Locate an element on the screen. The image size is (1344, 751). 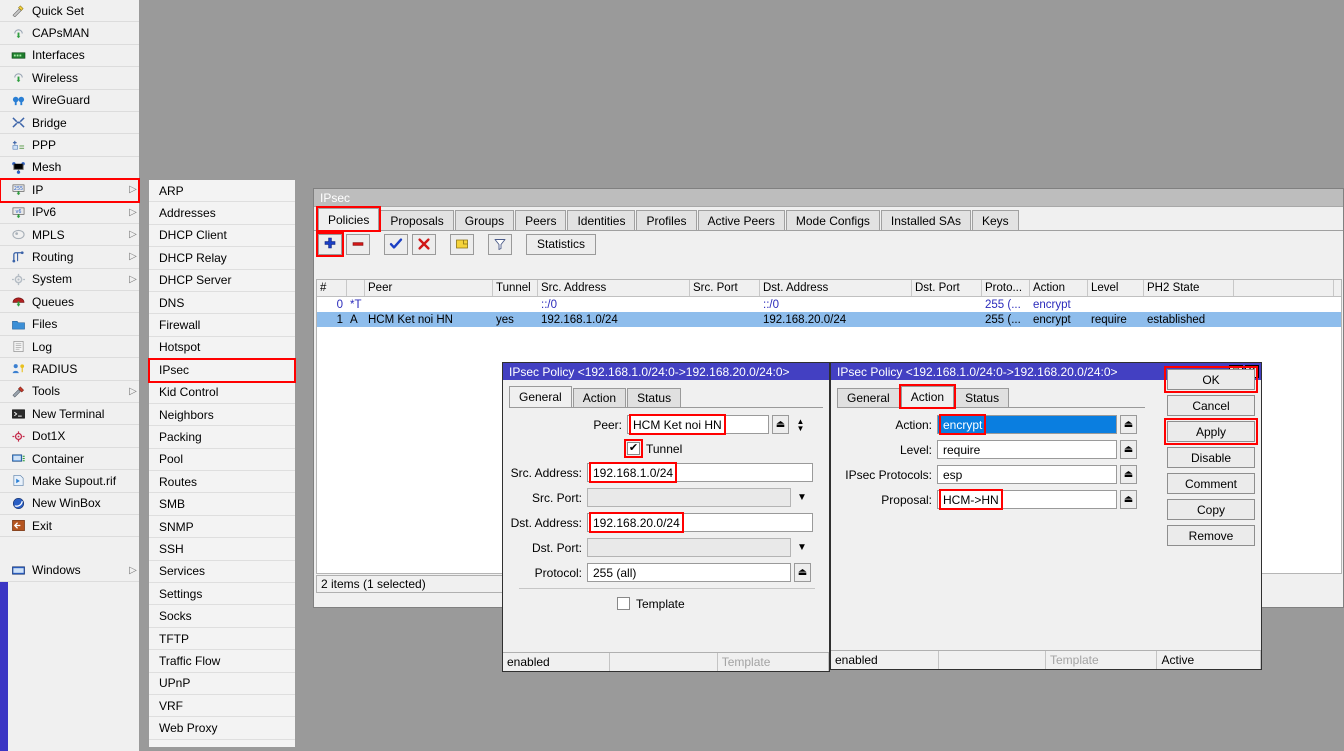
ip-submenu-item-routes: Routes is located at coordinates (222, 482).